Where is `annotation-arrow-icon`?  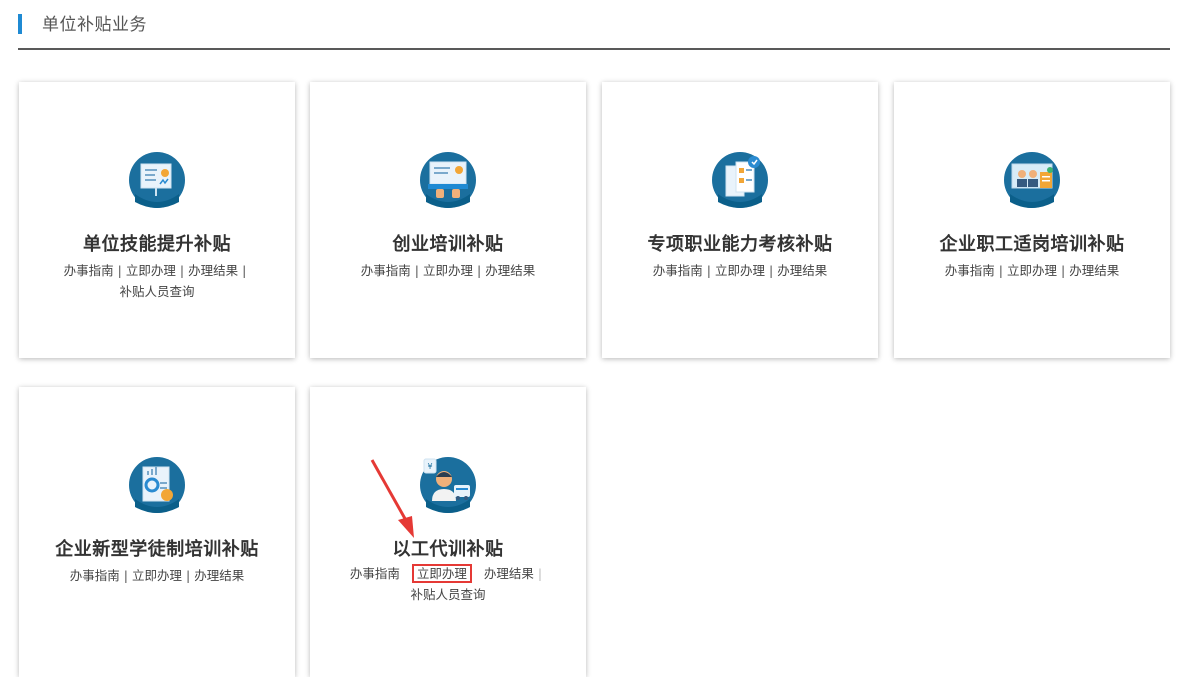 annotation-arrow-icon is located at coordinates (392, 498).